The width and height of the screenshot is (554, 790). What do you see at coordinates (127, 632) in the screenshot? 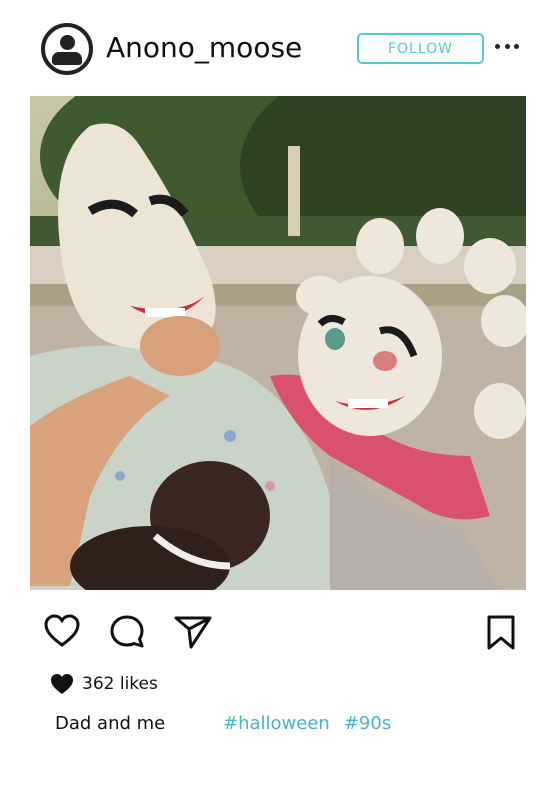
I see `comment-bubble-icon` at bounding box center [127, 632].